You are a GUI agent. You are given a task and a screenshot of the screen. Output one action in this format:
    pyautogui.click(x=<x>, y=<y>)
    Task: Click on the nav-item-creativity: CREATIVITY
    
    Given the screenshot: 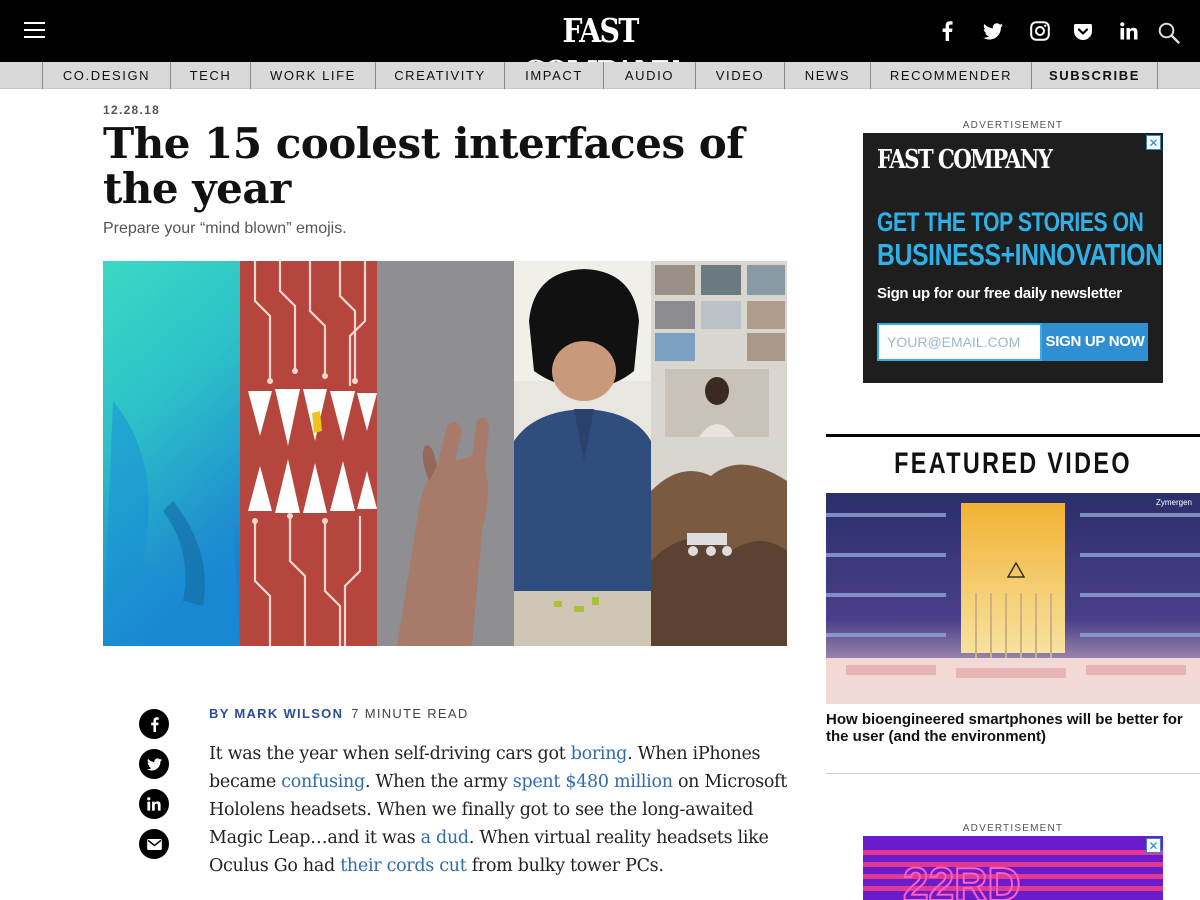 What is the action you would take?
    pyautogui.click(x=439, y=75)
    